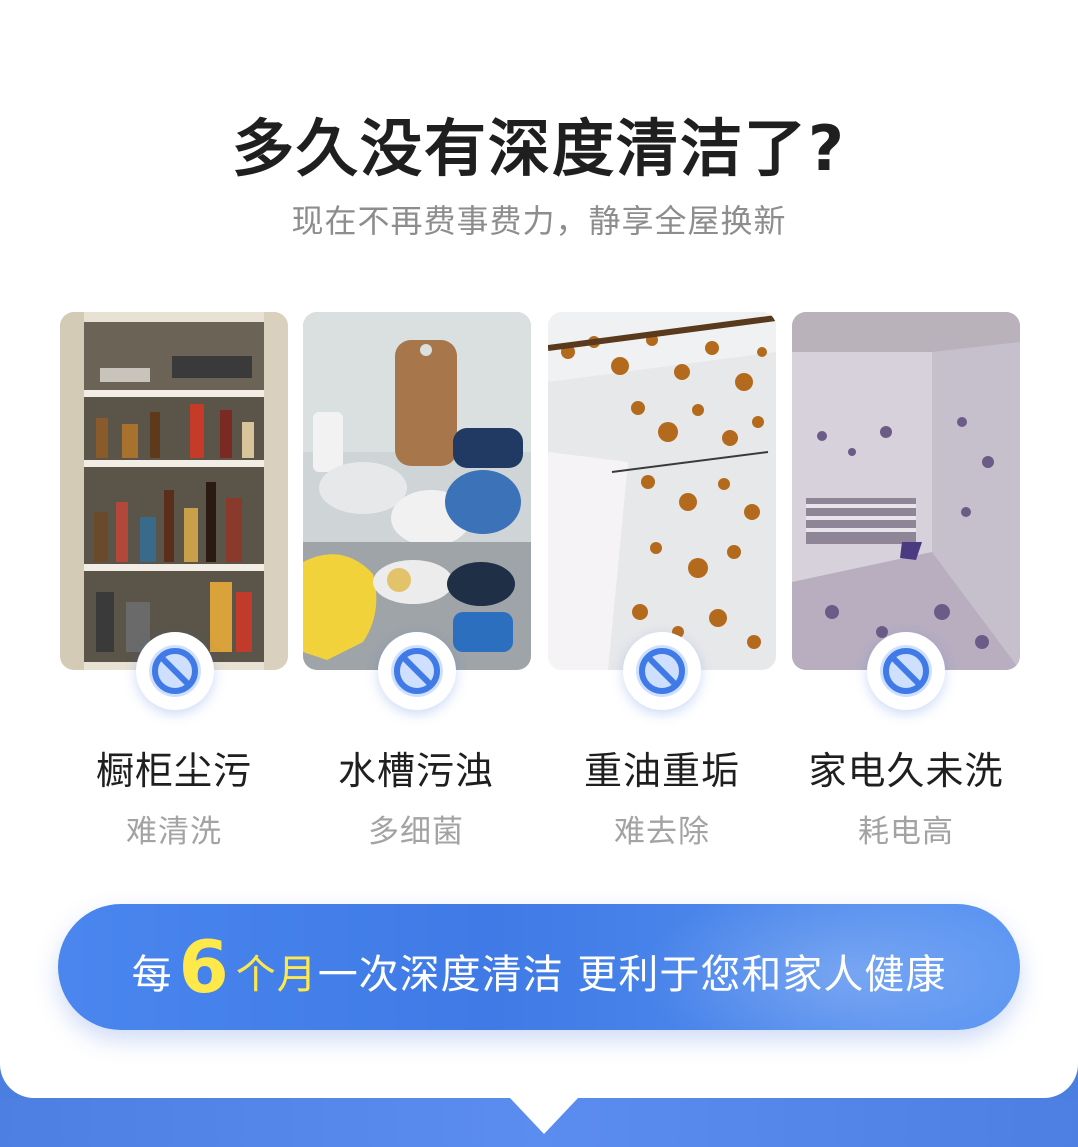 The height and width of the screenshot is (1147, 1078). I want to click on cabinet-photo, so click(174, 491).